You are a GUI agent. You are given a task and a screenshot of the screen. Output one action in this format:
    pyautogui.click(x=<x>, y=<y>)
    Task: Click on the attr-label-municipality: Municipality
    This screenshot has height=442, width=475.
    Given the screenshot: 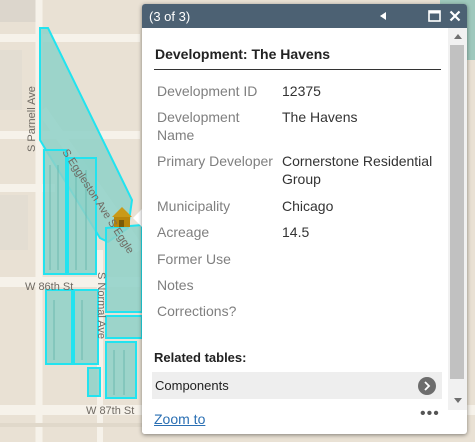 What is the action you would take?
    pyautogui.click(x=194, y=206)
    